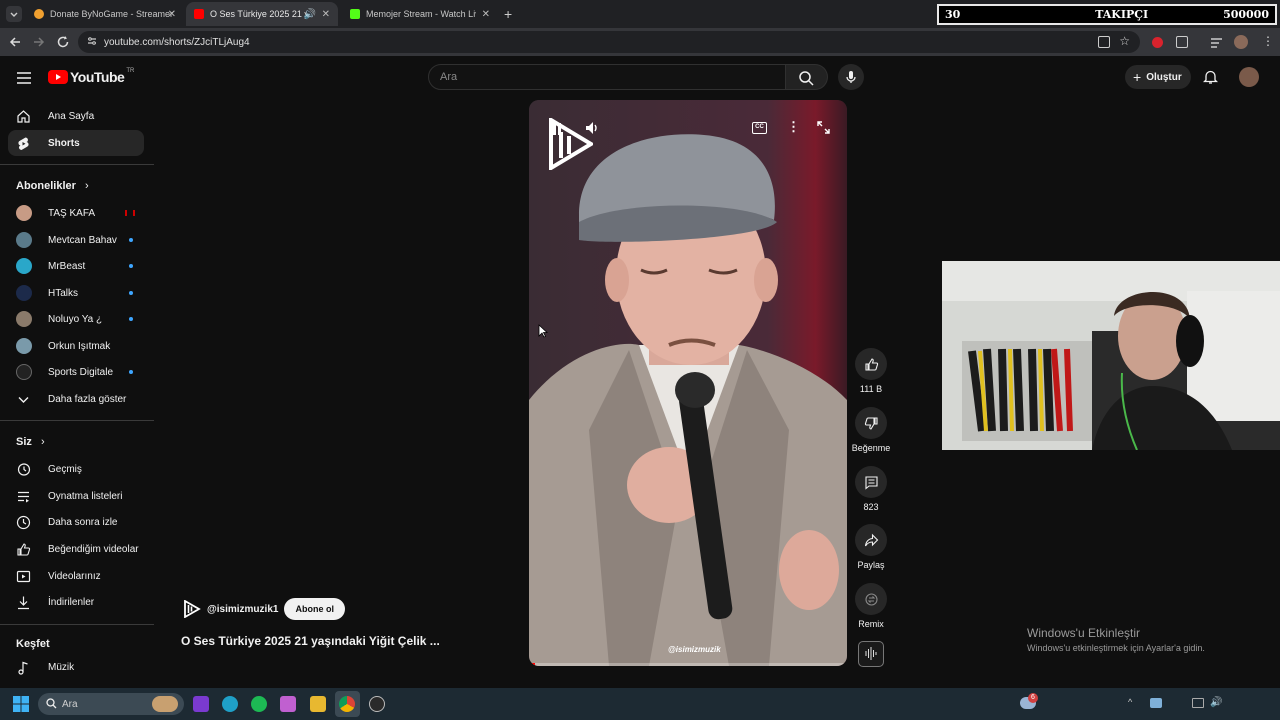 This screenshot has width=1280, height=720. I want to click on more-options-icon: ⋮, so click(793, 127).